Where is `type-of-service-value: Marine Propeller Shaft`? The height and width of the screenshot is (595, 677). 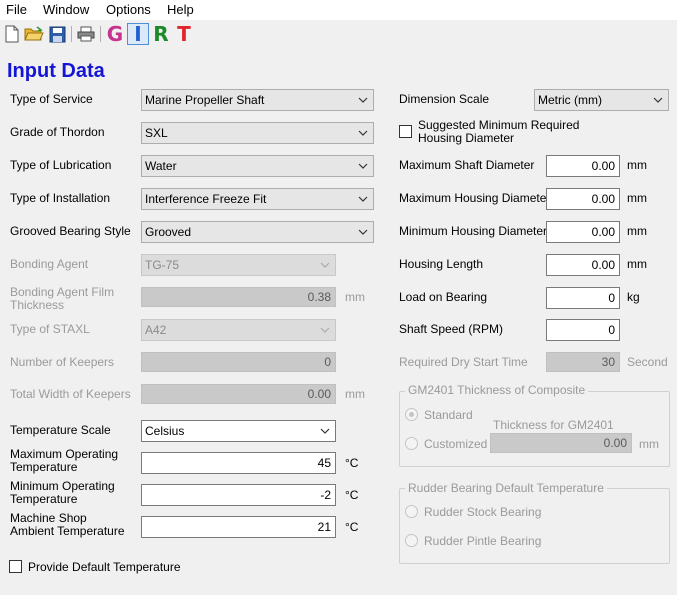 type-of-service-value: Marine Propeller Shaft is located at coordinates (205, 100).